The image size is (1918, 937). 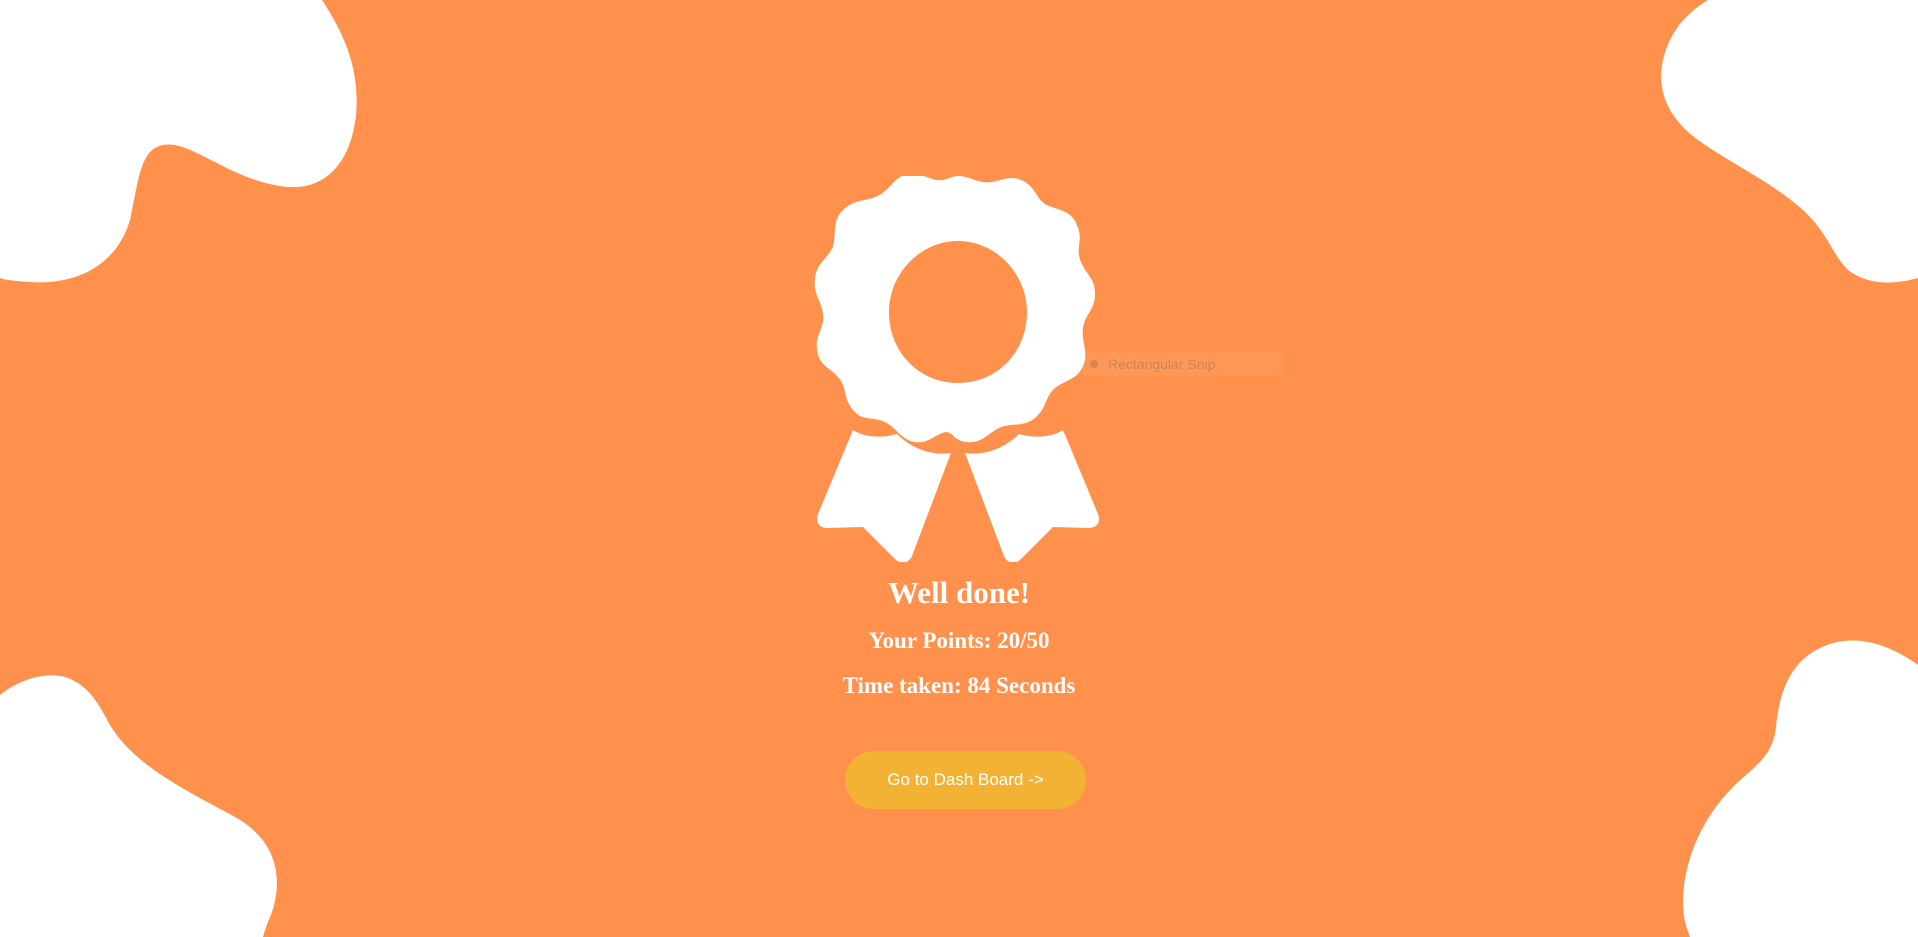 I want to click on snip-record-icon, so click(x=1094, y=364).